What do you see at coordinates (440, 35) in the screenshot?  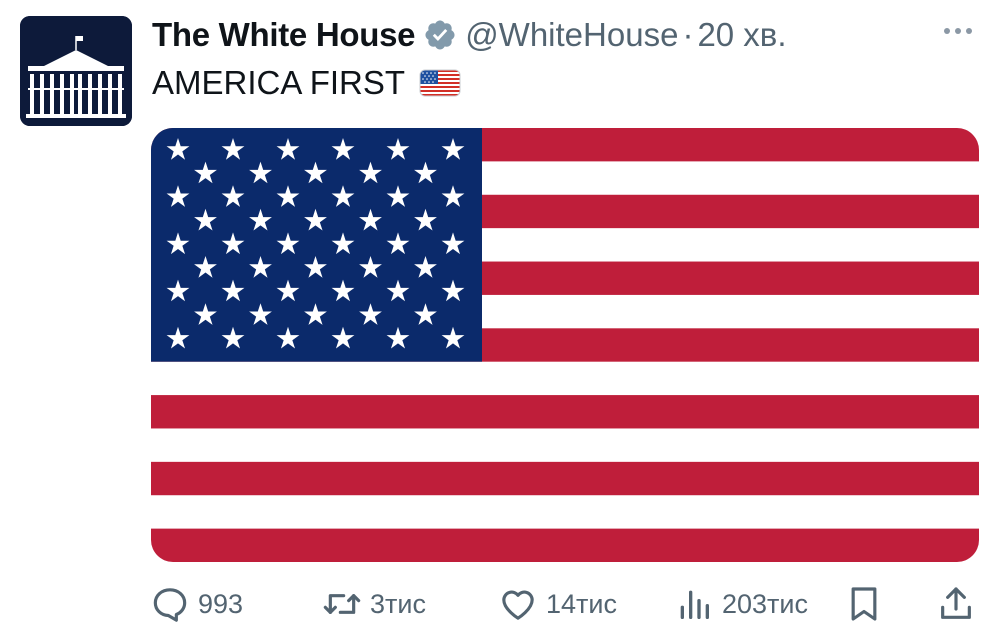 I see `verified-badge-icon` at bounding box center [440, 35].